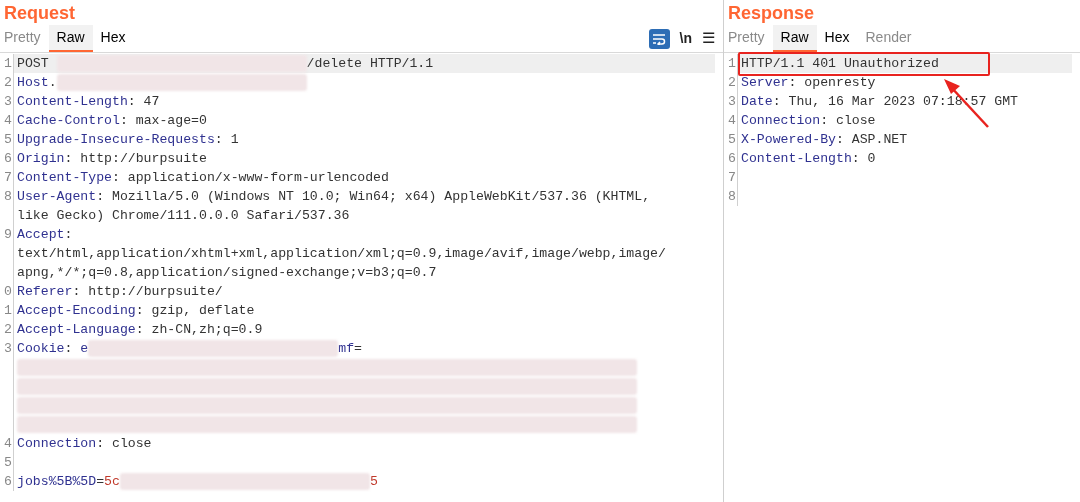 The image size is (1080, 502). Describe the element at coordinates (45, 292) in the screenshot. I see `header-name: Referer` at that location.